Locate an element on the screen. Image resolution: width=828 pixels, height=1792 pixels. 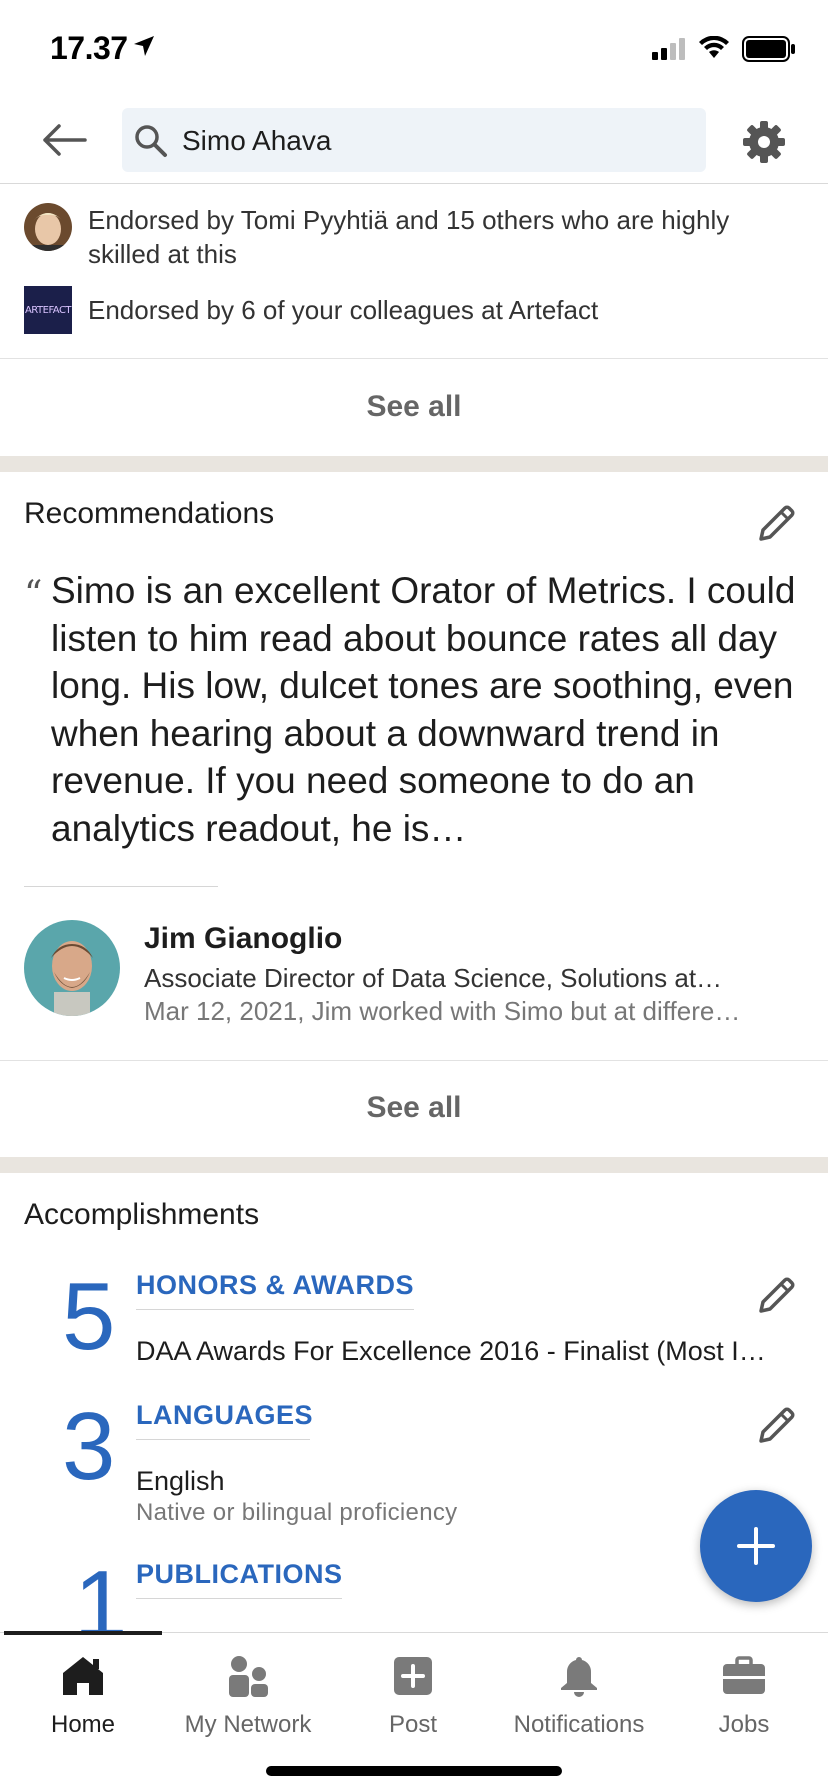
post-plus-icon is located at coordinates (413, 1676).